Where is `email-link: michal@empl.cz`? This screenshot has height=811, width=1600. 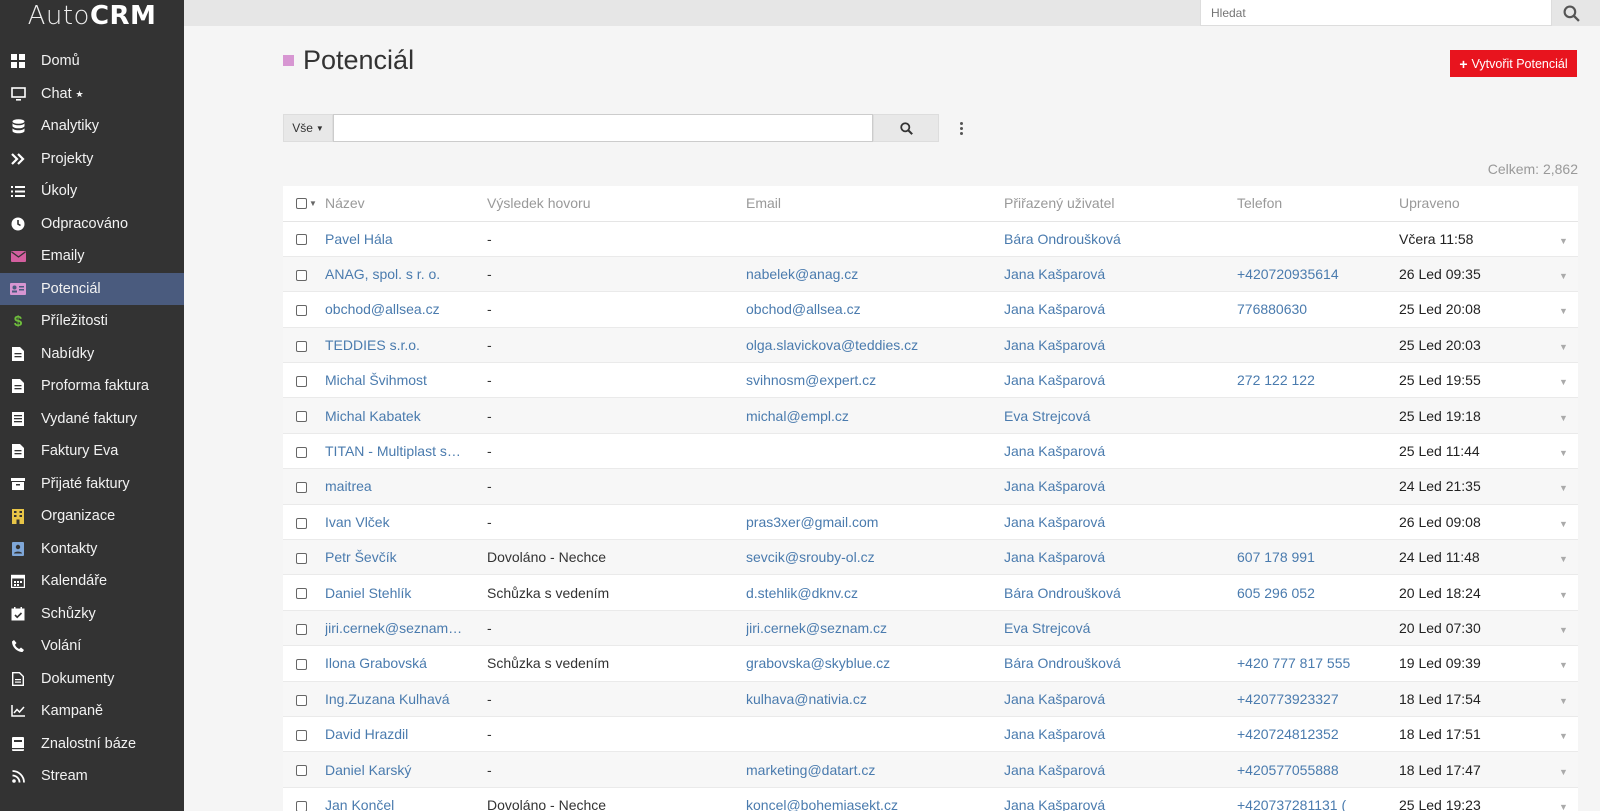
email-link: michal@empl.cz is located at coordinates (797, 416).